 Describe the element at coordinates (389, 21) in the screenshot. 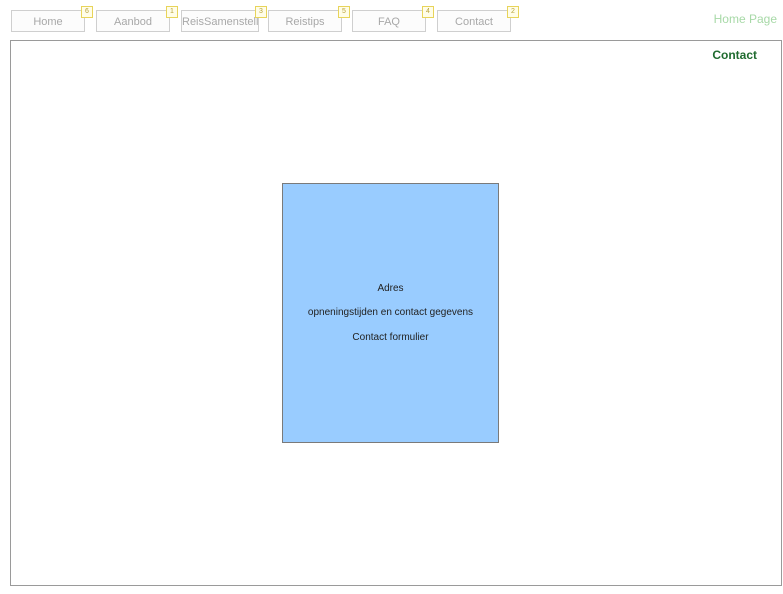

I see `tab-faq: FAQ` at that location.